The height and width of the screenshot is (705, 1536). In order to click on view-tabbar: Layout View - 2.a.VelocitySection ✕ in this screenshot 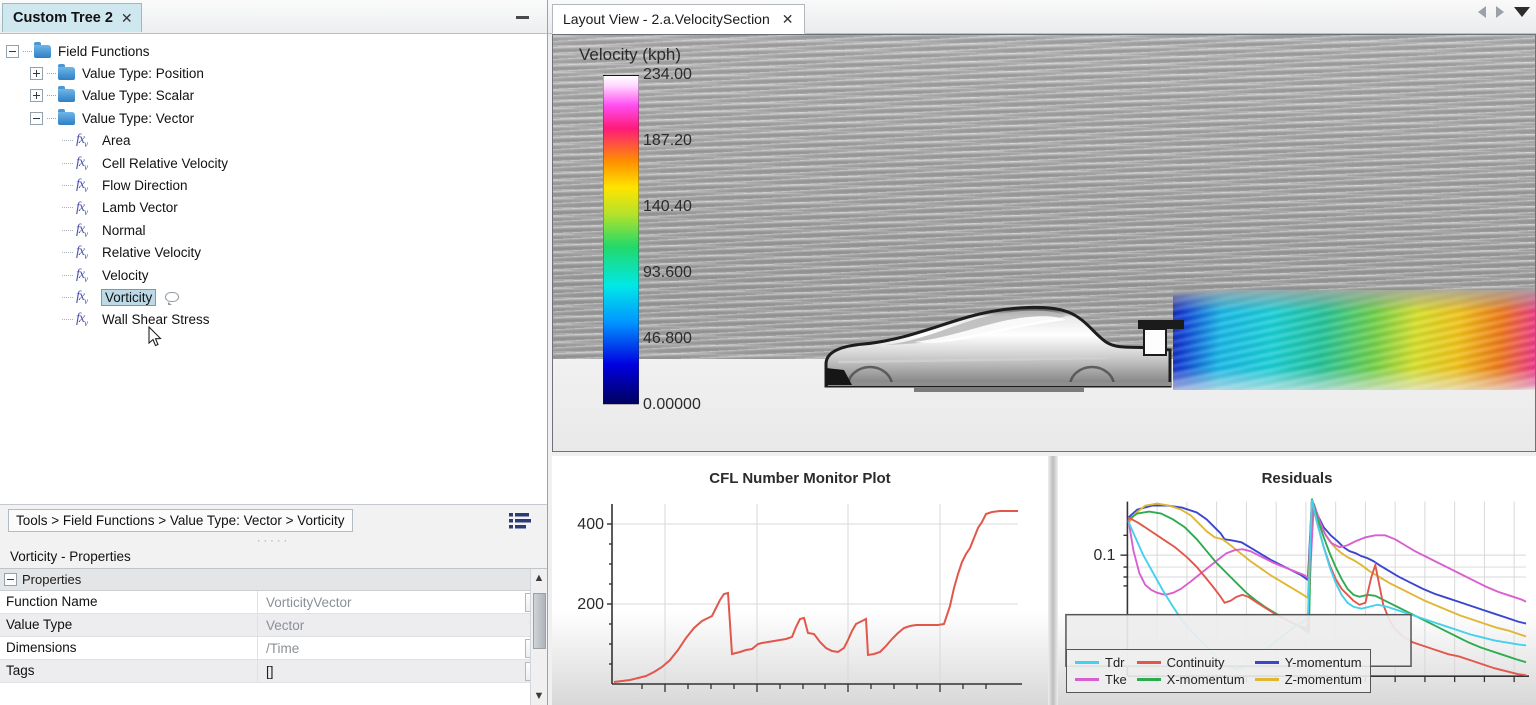, I will do `click(1042, 17)`.